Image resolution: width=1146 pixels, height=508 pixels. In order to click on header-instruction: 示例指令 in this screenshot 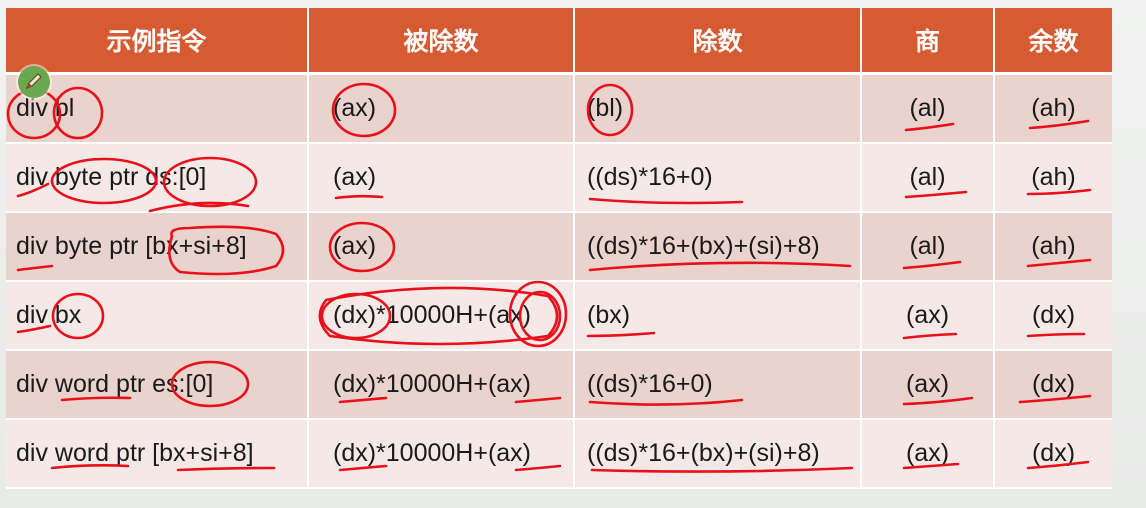, I will do `click(157, 41)`.